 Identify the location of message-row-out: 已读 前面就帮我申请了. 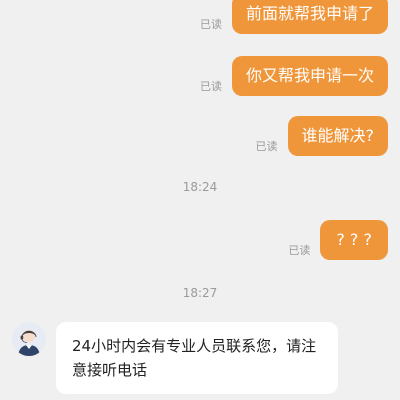
(294, 17).